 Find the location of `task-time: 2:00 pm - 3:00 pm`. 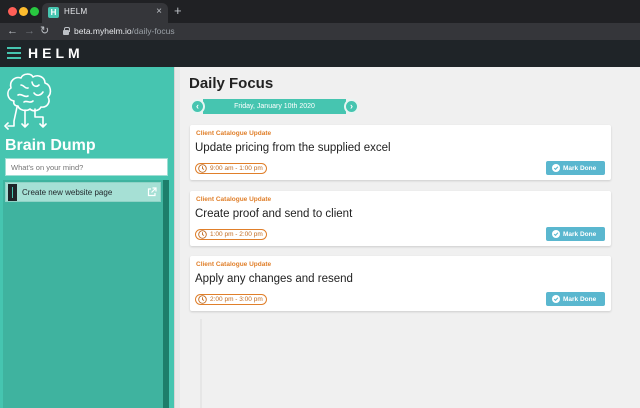

task-time: 2:00 pm - 3:00 pm is located at coordinates (236, 299).